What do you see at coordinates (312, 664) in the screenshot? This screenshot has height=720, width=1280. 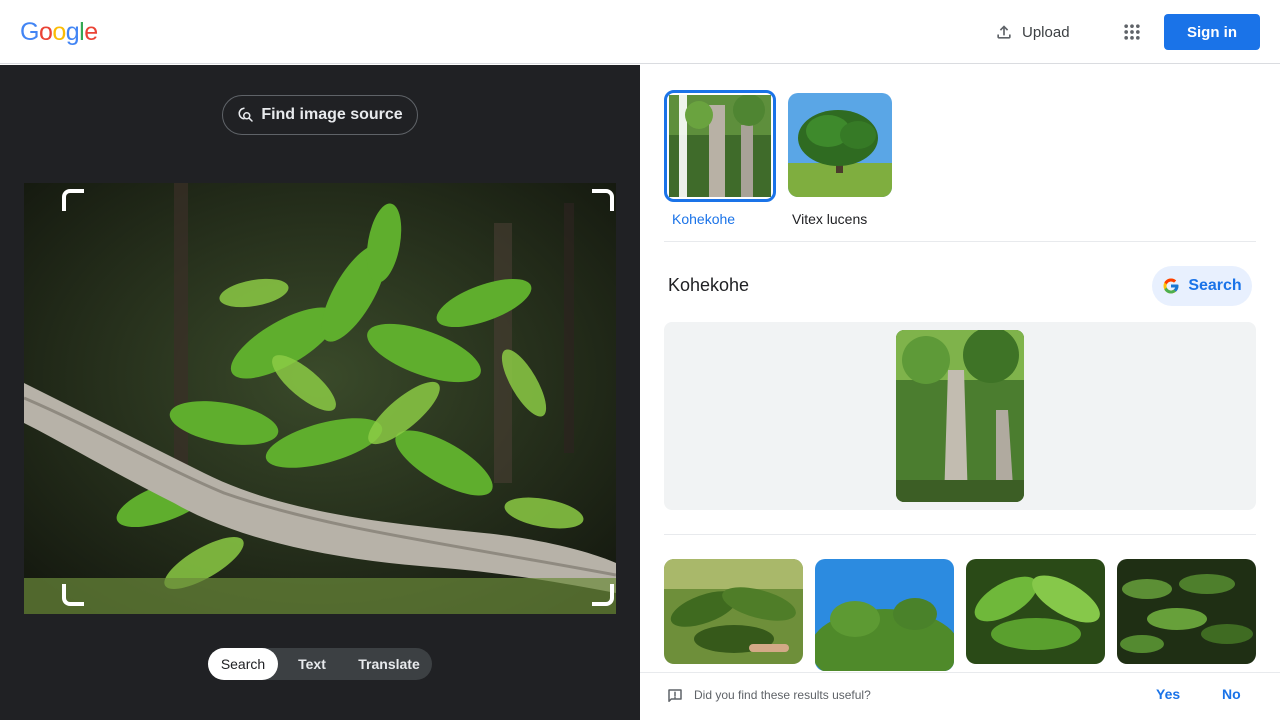 I see `tab-text: Text` at bounding box center [312, 664].